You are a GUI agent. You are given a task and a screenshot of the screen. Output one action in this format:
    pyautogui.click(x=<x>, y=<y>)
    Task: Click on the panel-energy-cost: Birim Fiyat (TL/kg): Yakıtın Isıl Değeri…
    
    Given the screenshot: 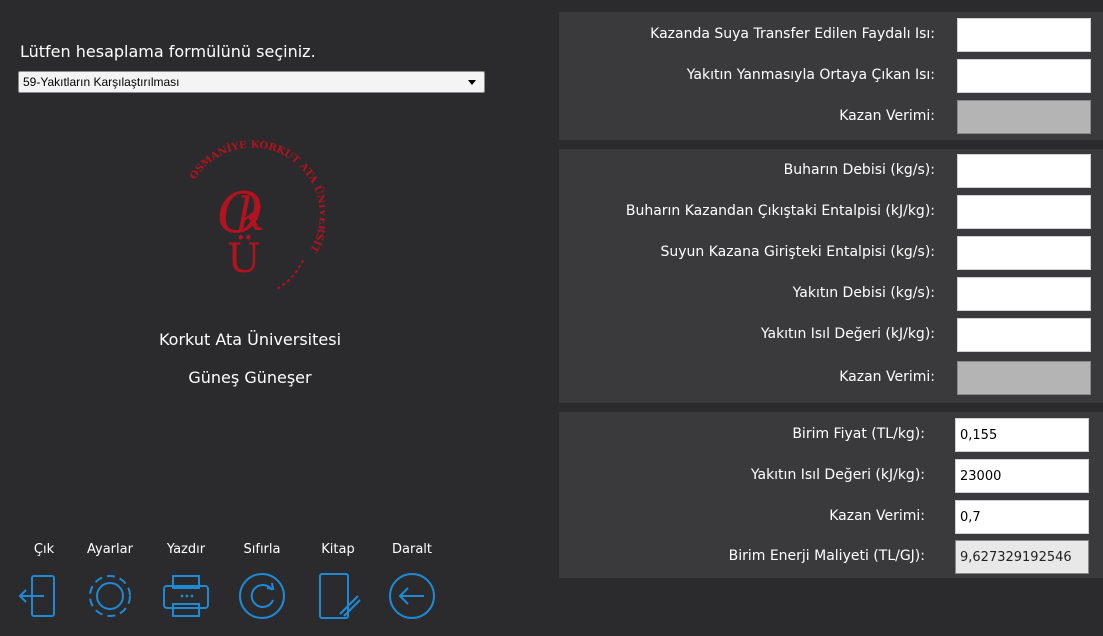 What is the action you would take?
    pyautogui.click(x=831, y=495)
    